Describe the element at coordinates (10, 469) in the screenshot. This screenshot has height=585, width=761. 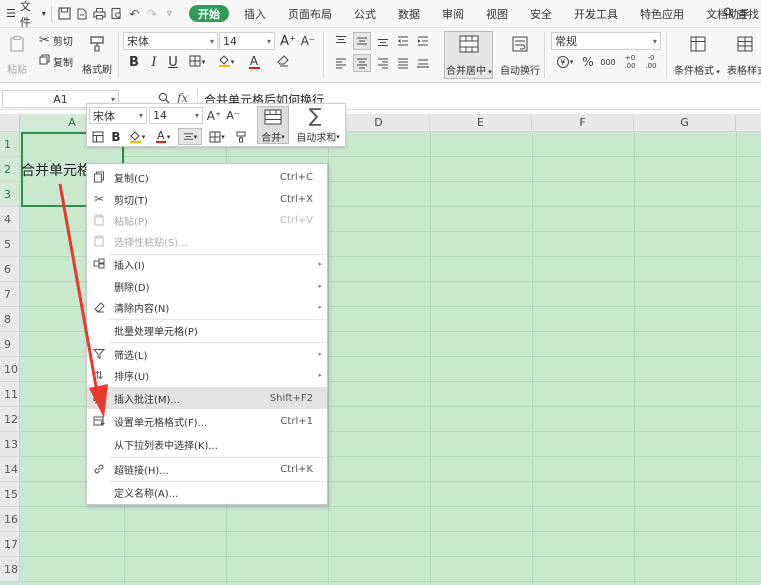
I see `row-header: 14` at that location.